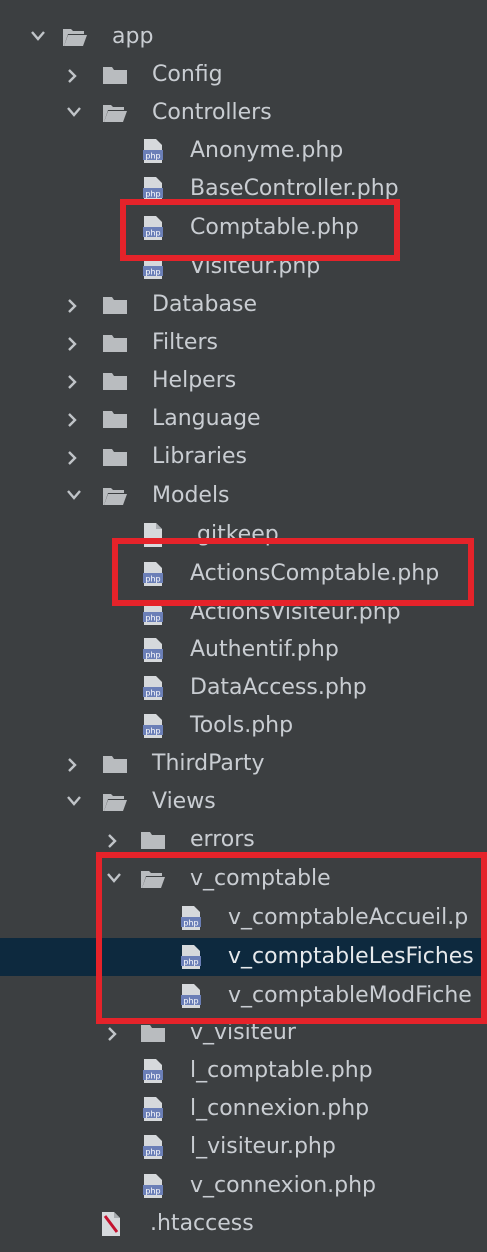  I want to click on tree-row-filters: Filters, so click(243, 343).